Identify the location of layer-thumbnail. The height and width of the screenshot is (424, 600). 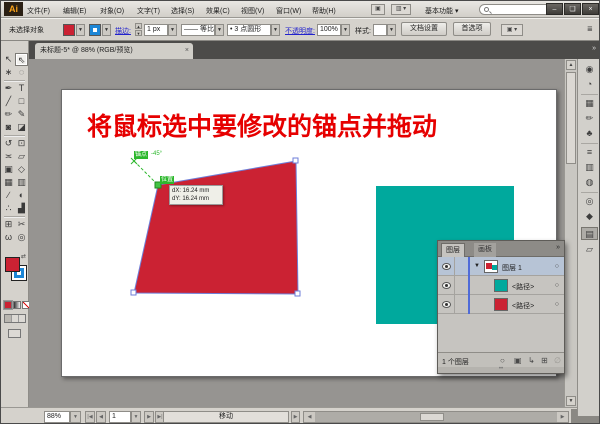
(501, 304).